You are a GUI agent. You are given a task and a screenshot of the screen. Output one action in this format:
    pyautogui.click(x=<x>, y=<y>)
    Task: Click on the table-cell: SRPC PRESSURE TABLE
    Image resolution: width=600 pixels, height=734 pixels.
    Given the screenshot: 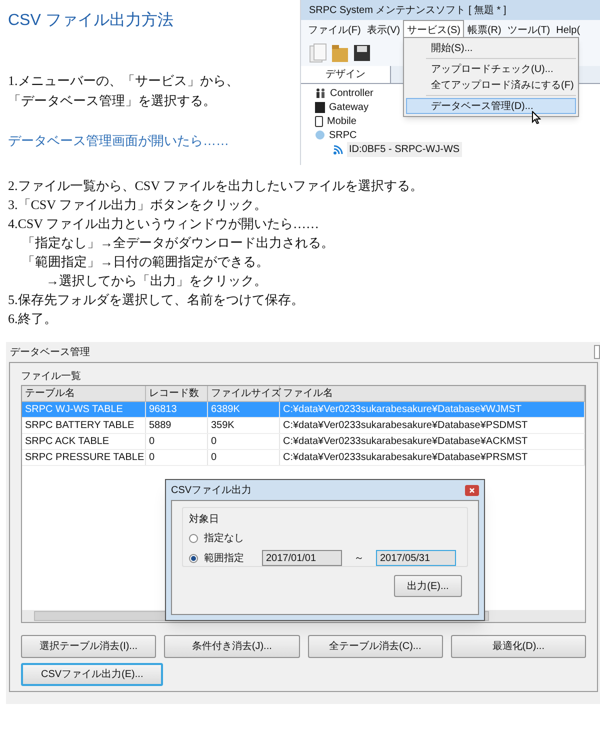 What is the action you would take?
    pyautogui.click(x=84, y=457)
    